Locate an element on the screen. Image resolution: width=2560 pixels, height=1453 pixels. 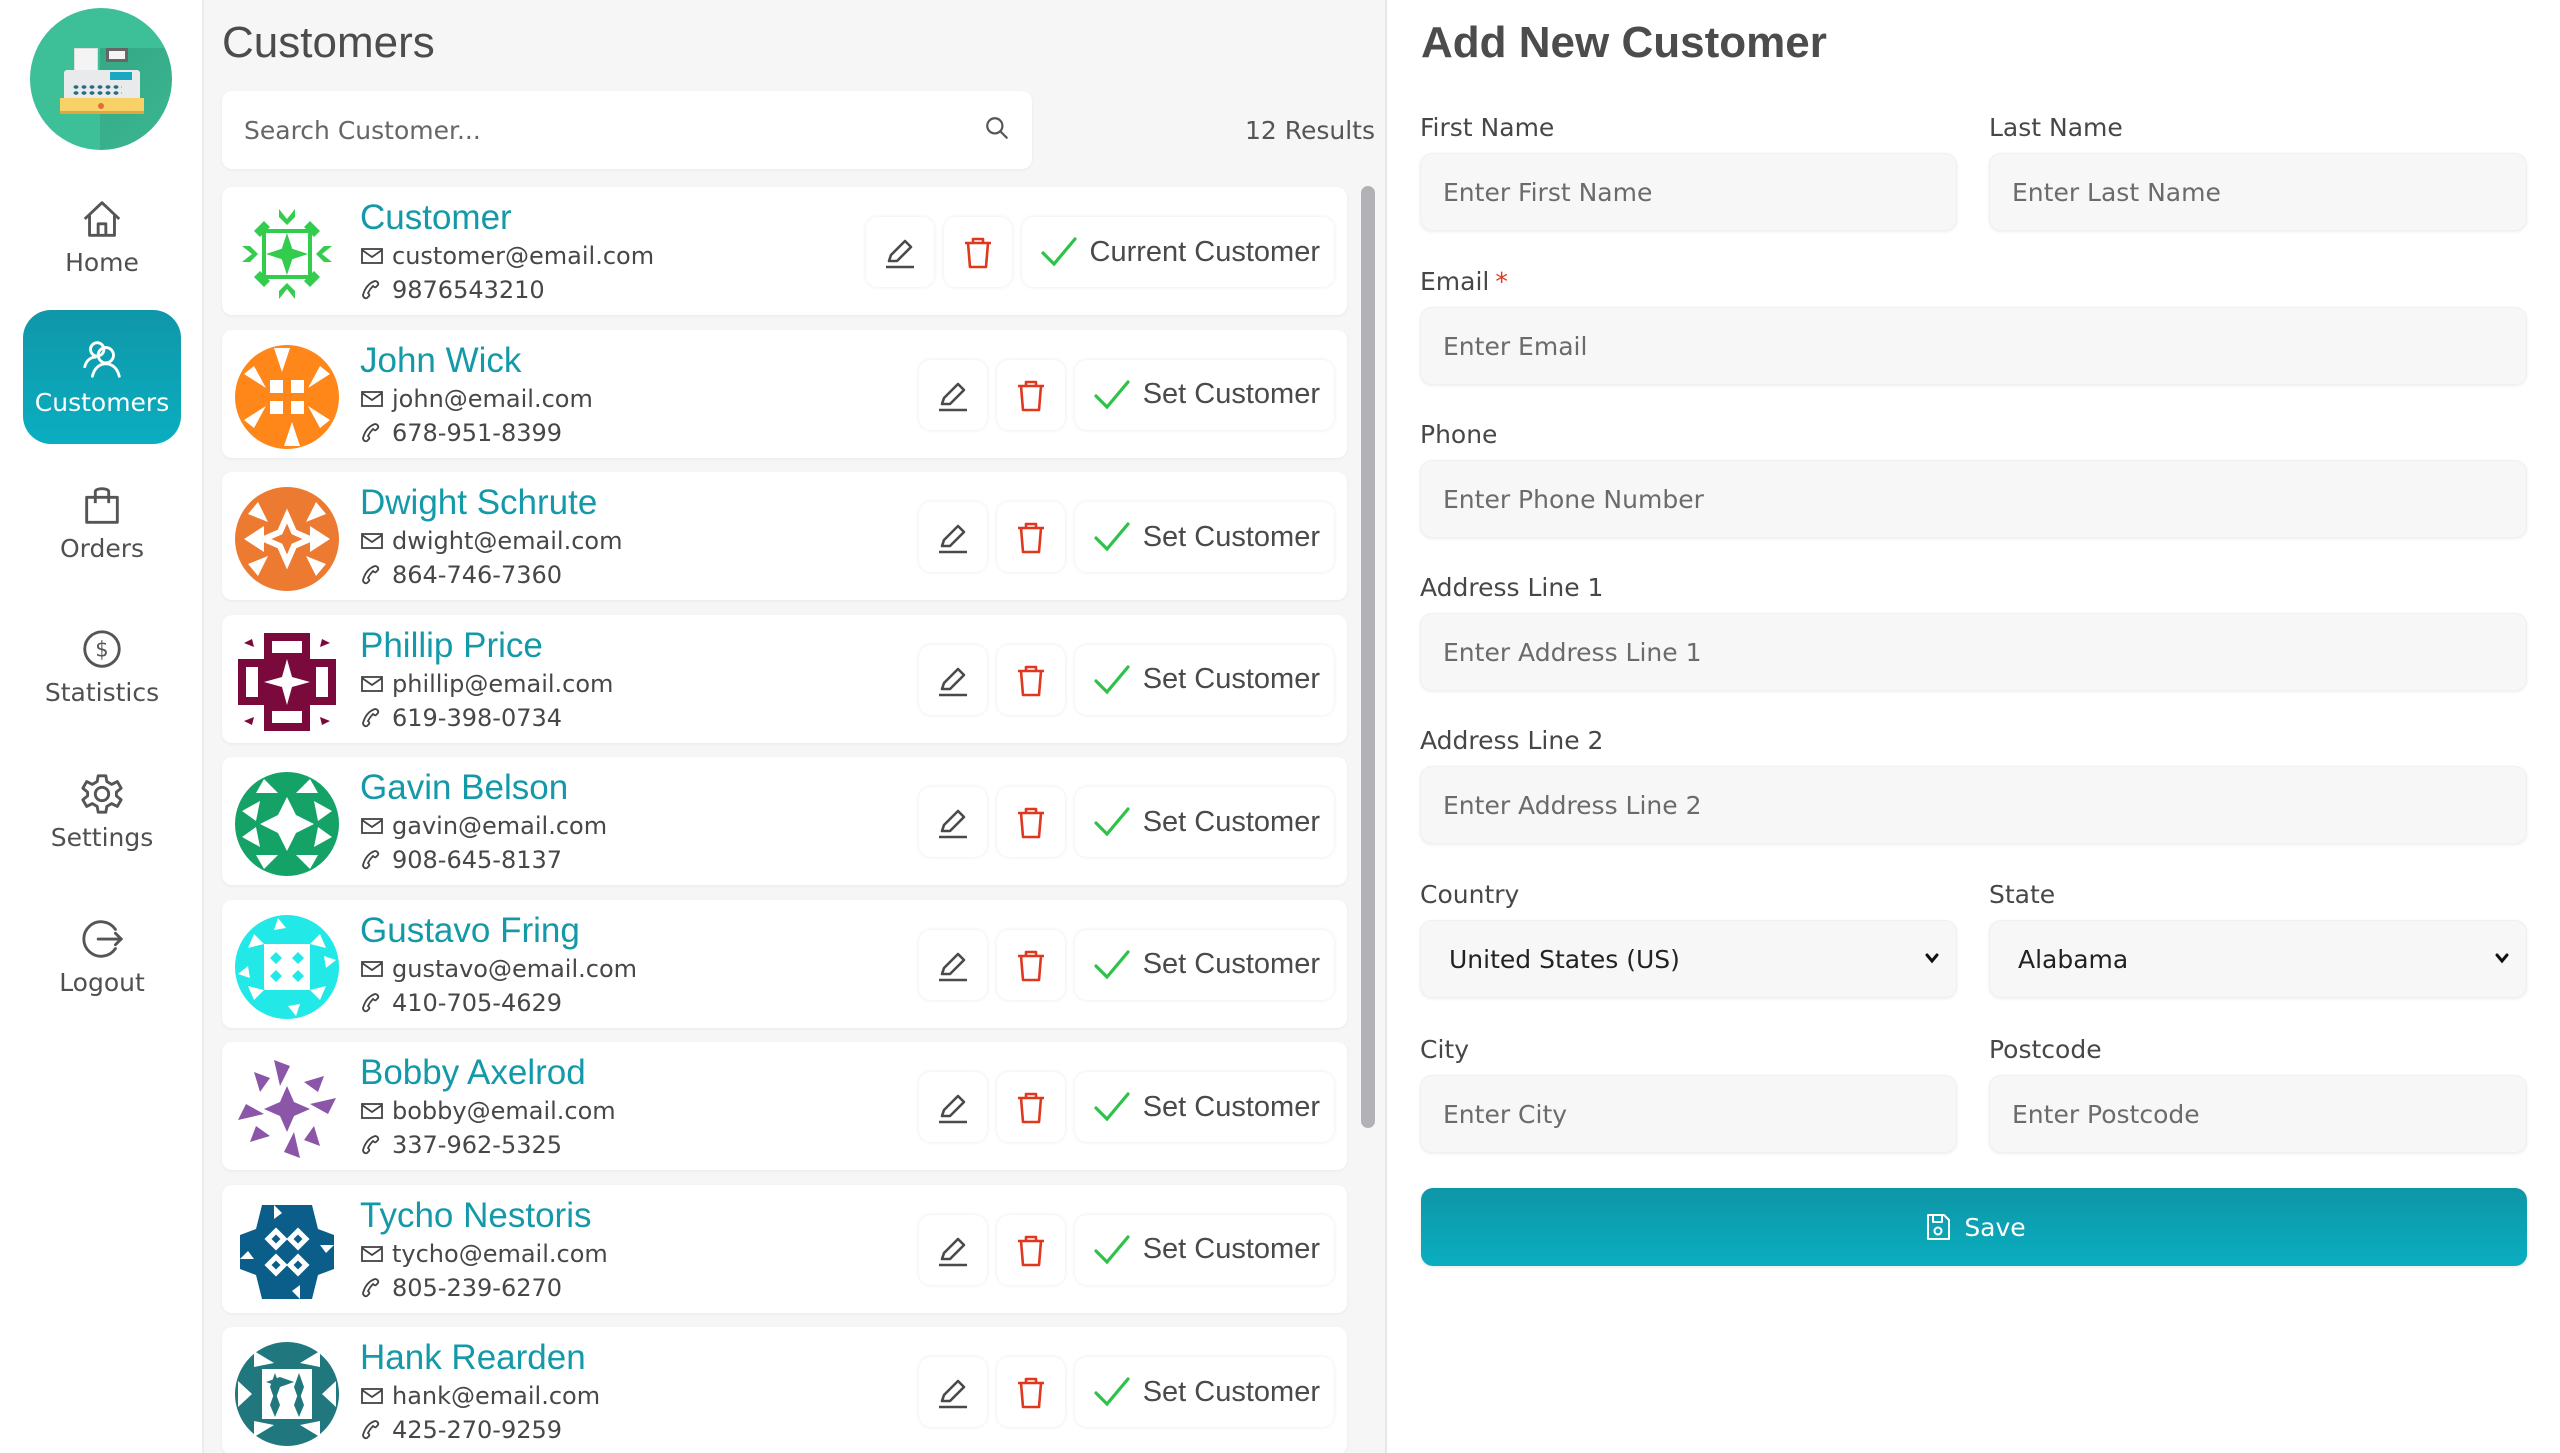
state-label: State is located at coordinates (2022, 894).